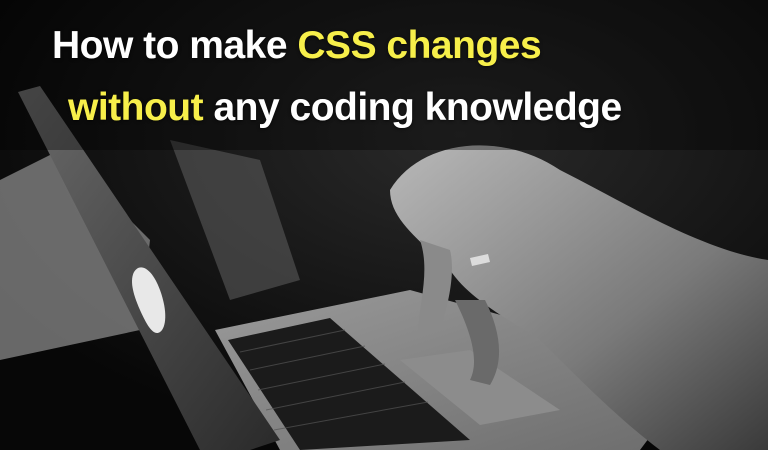  What do you see at coordinates (412, 107) in the screenshot?
I see `headline-text: any coding knowledge` at bounding box center [412, 107].